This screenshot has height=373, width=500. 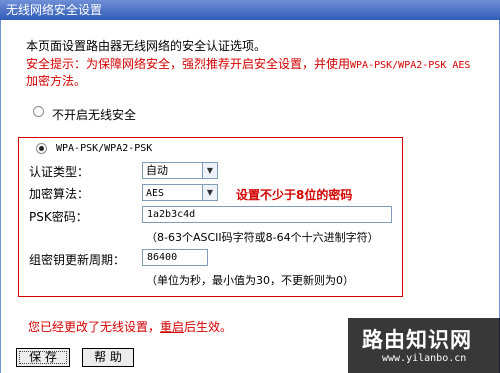 What do you see at coordinates (38, 111) in the screenshot?
I see `radio-disable-security` at bounding box center [38, 111].